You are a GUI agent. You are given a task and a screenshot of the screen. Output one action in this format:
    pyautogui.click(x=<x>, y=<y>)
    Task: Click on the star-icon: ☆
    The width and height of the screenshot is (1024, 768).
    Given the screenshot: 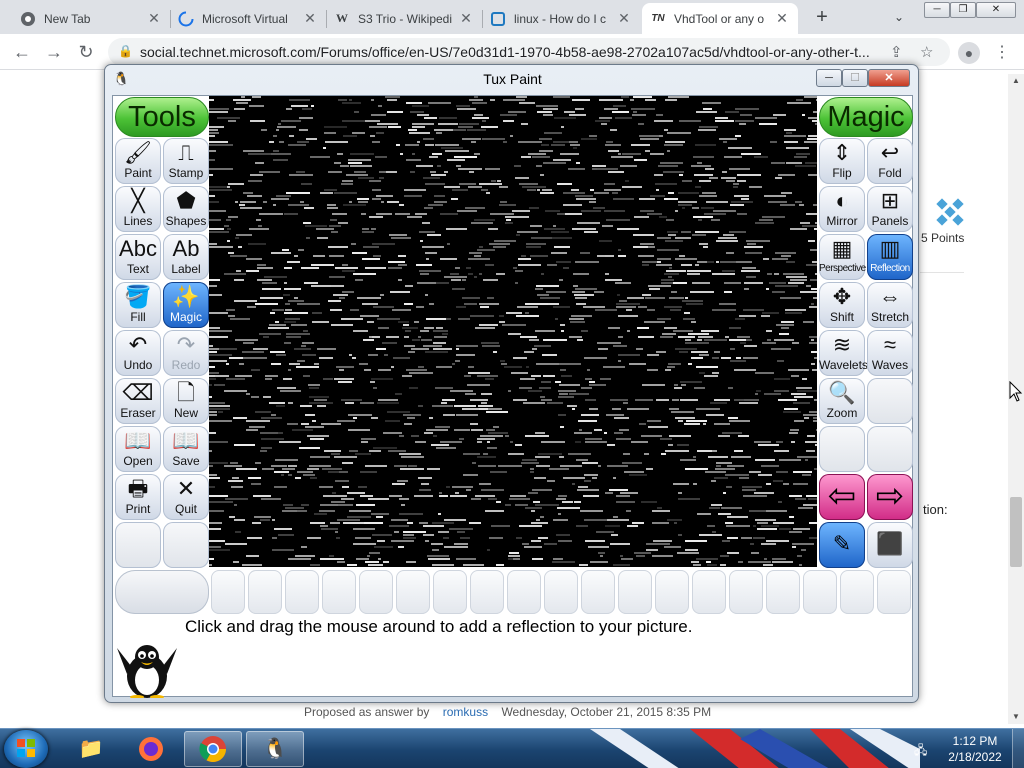 What is the action you would take?
    pyautogui.click(x=926, y=52)
    